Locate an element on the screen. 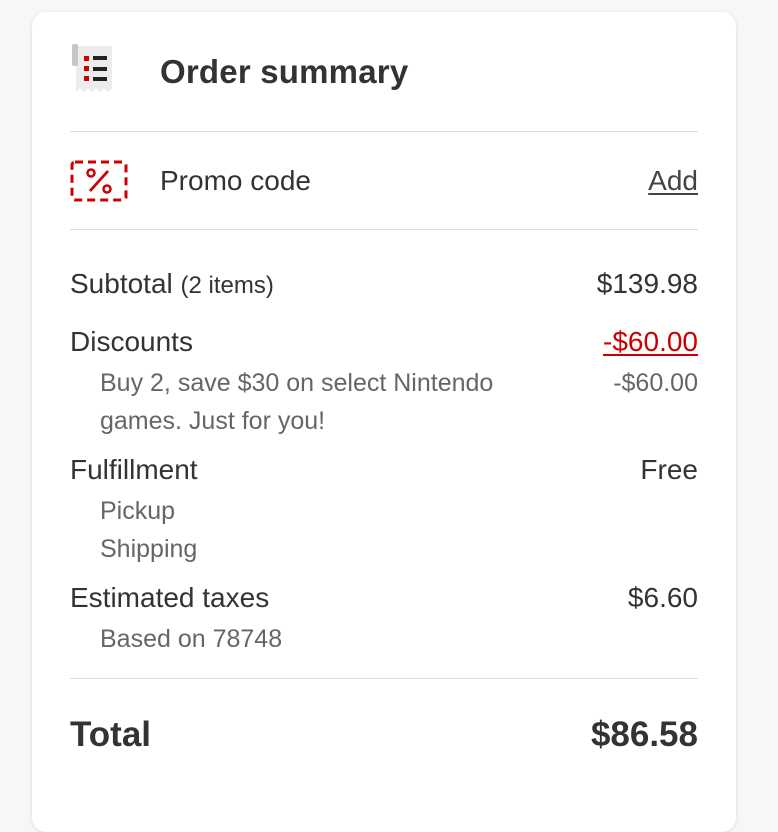  page-title: Order summary is located at coordinates (284, 71).